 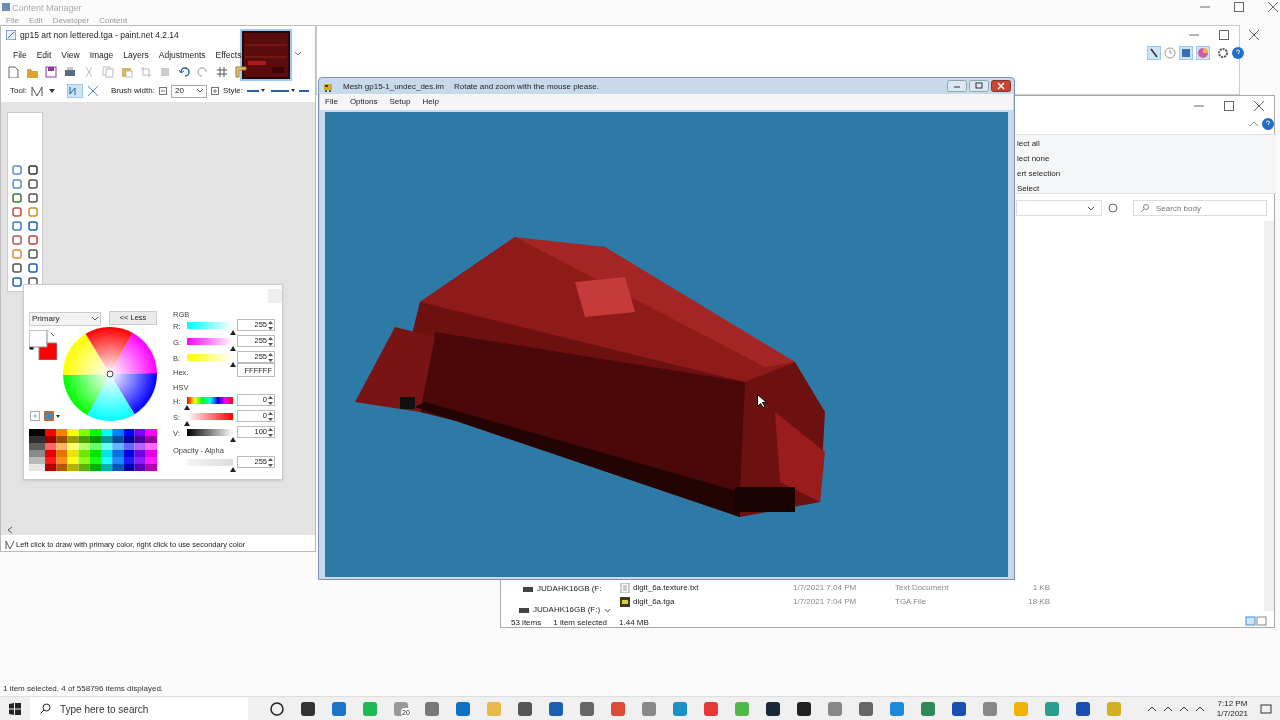 What do you see at coordinates (1232, 708) in the screenshot?
I see `clock: 7:12 PM 1/7/2021` at bounding box center [1232, 708].